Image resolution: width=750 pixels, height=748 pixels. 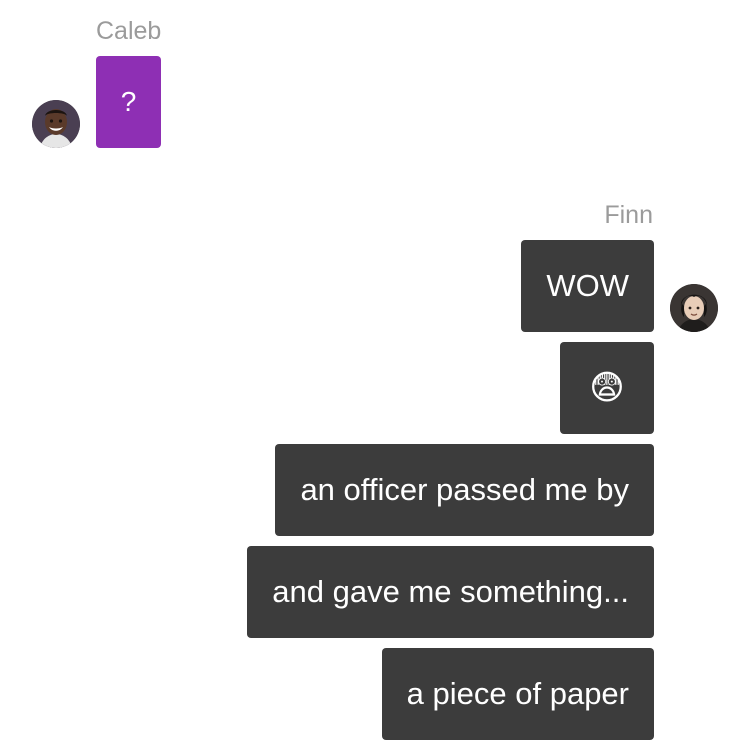 What do you see at coordinates (517, 694) in the screenshot?
I see `message-bubble-outgoing: a piece of paper` at bounding box center [517, 694].